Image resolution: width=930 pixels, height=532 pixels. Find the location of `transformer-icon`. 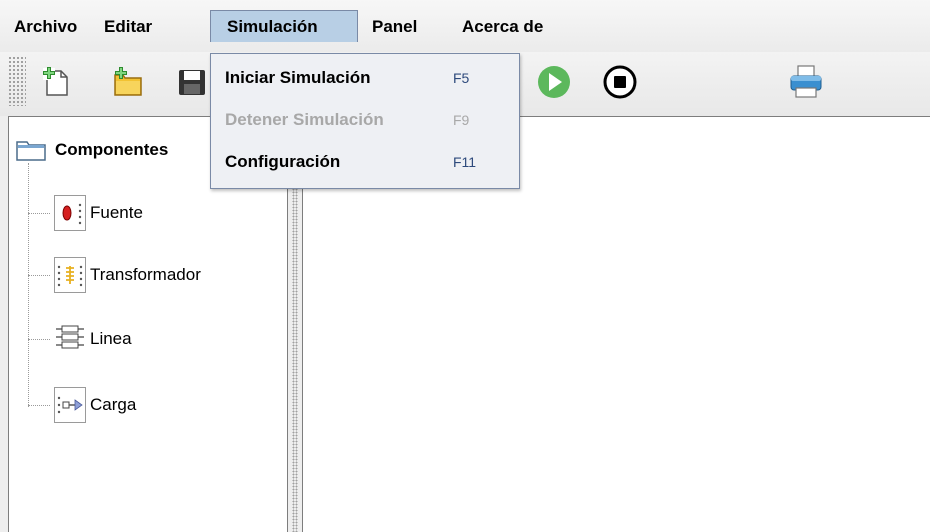

transformer-icon is located at coordinates (70, 275).